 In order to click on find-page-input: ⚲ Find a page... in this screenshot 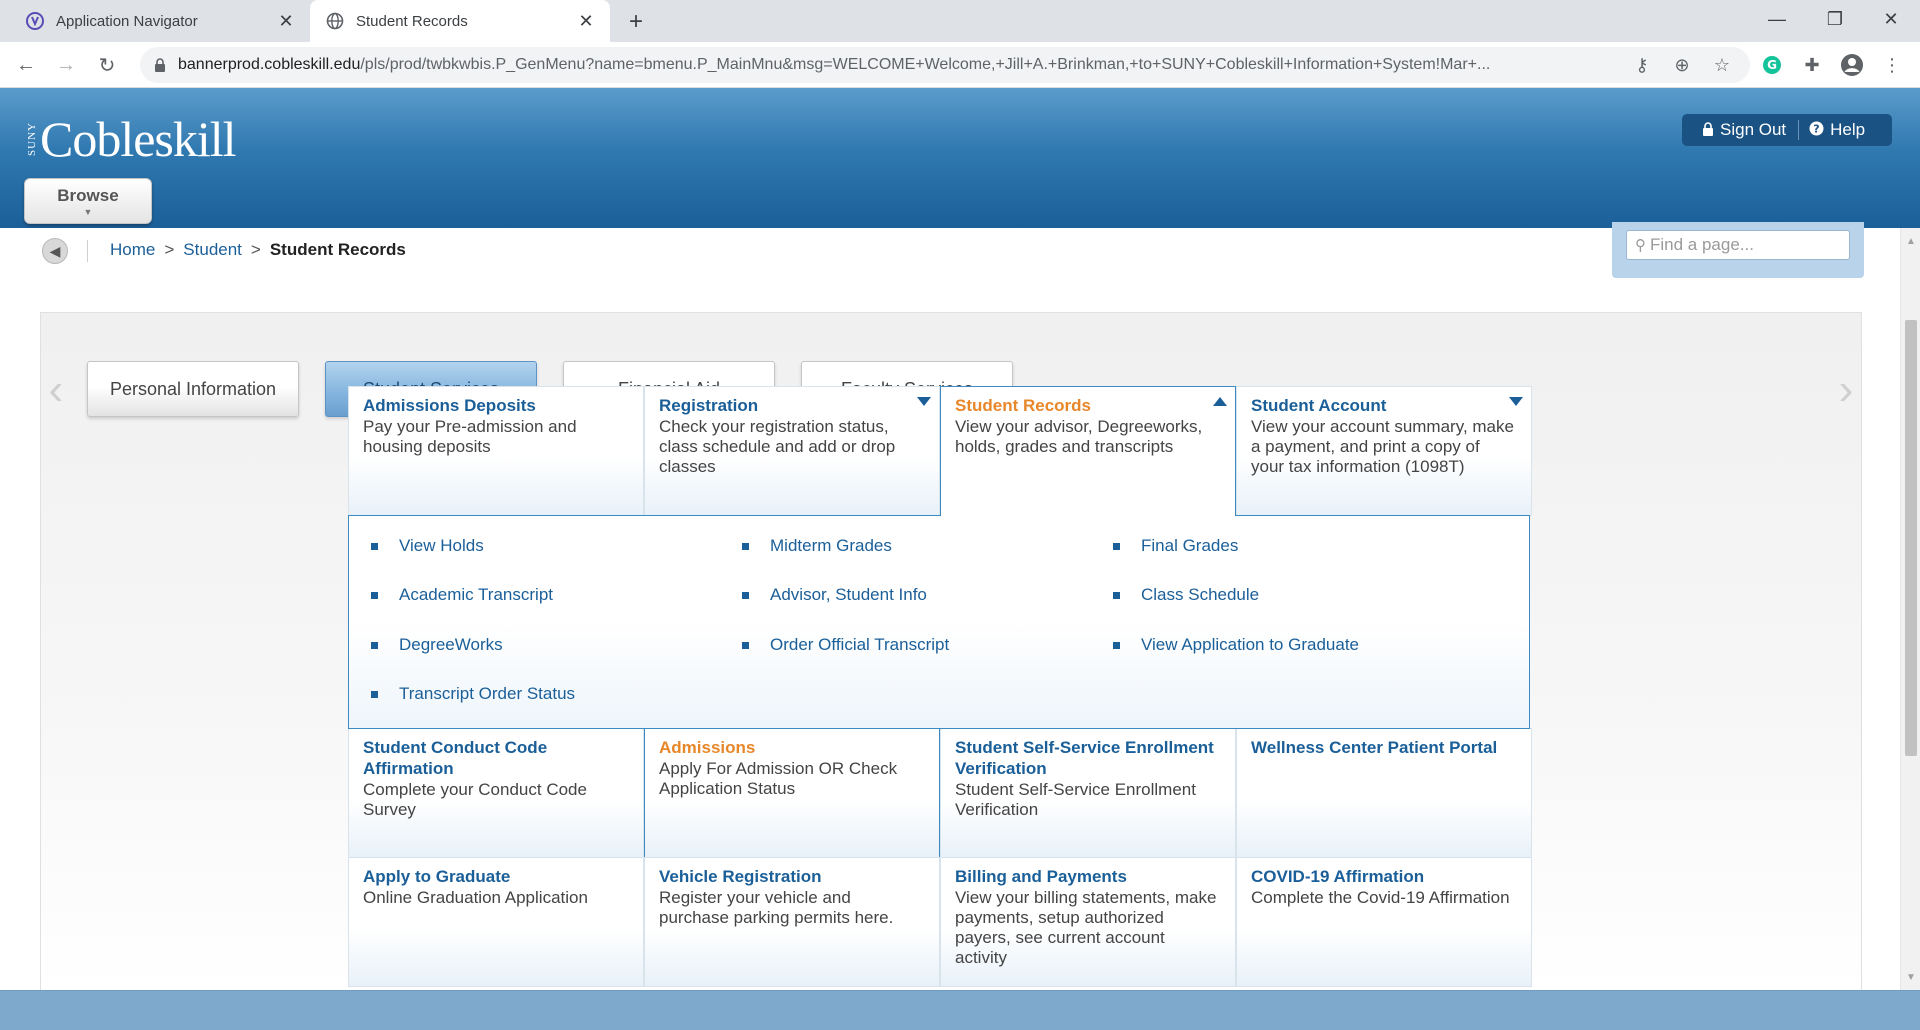, I will do `click(1738, 245)`.